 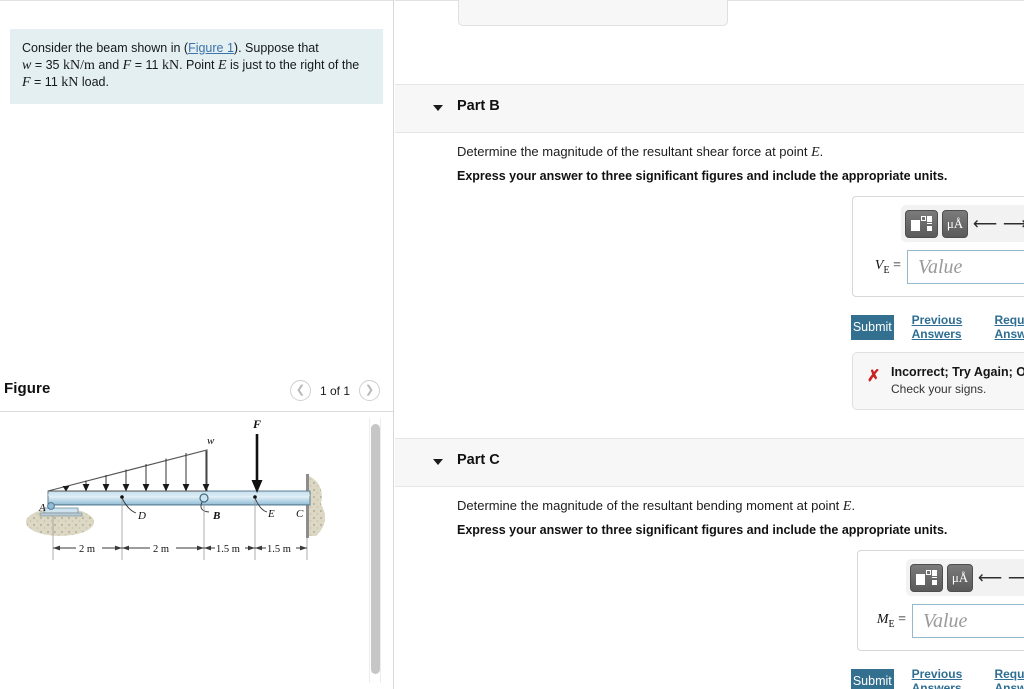 I want to click on part-c-value-input: Value, so click(x=968, y=621).